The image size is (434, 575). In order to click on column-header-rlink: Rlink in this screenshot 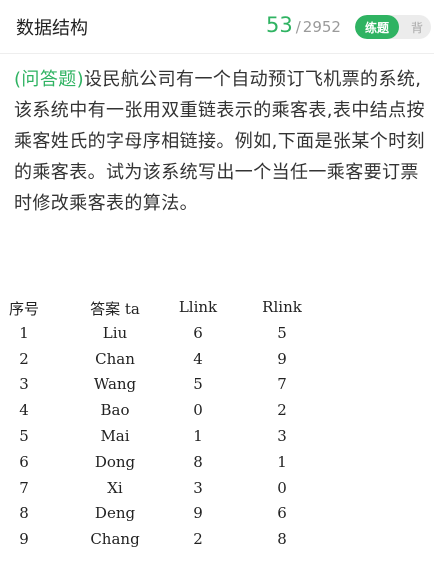, I will do `click(282, 307)`.